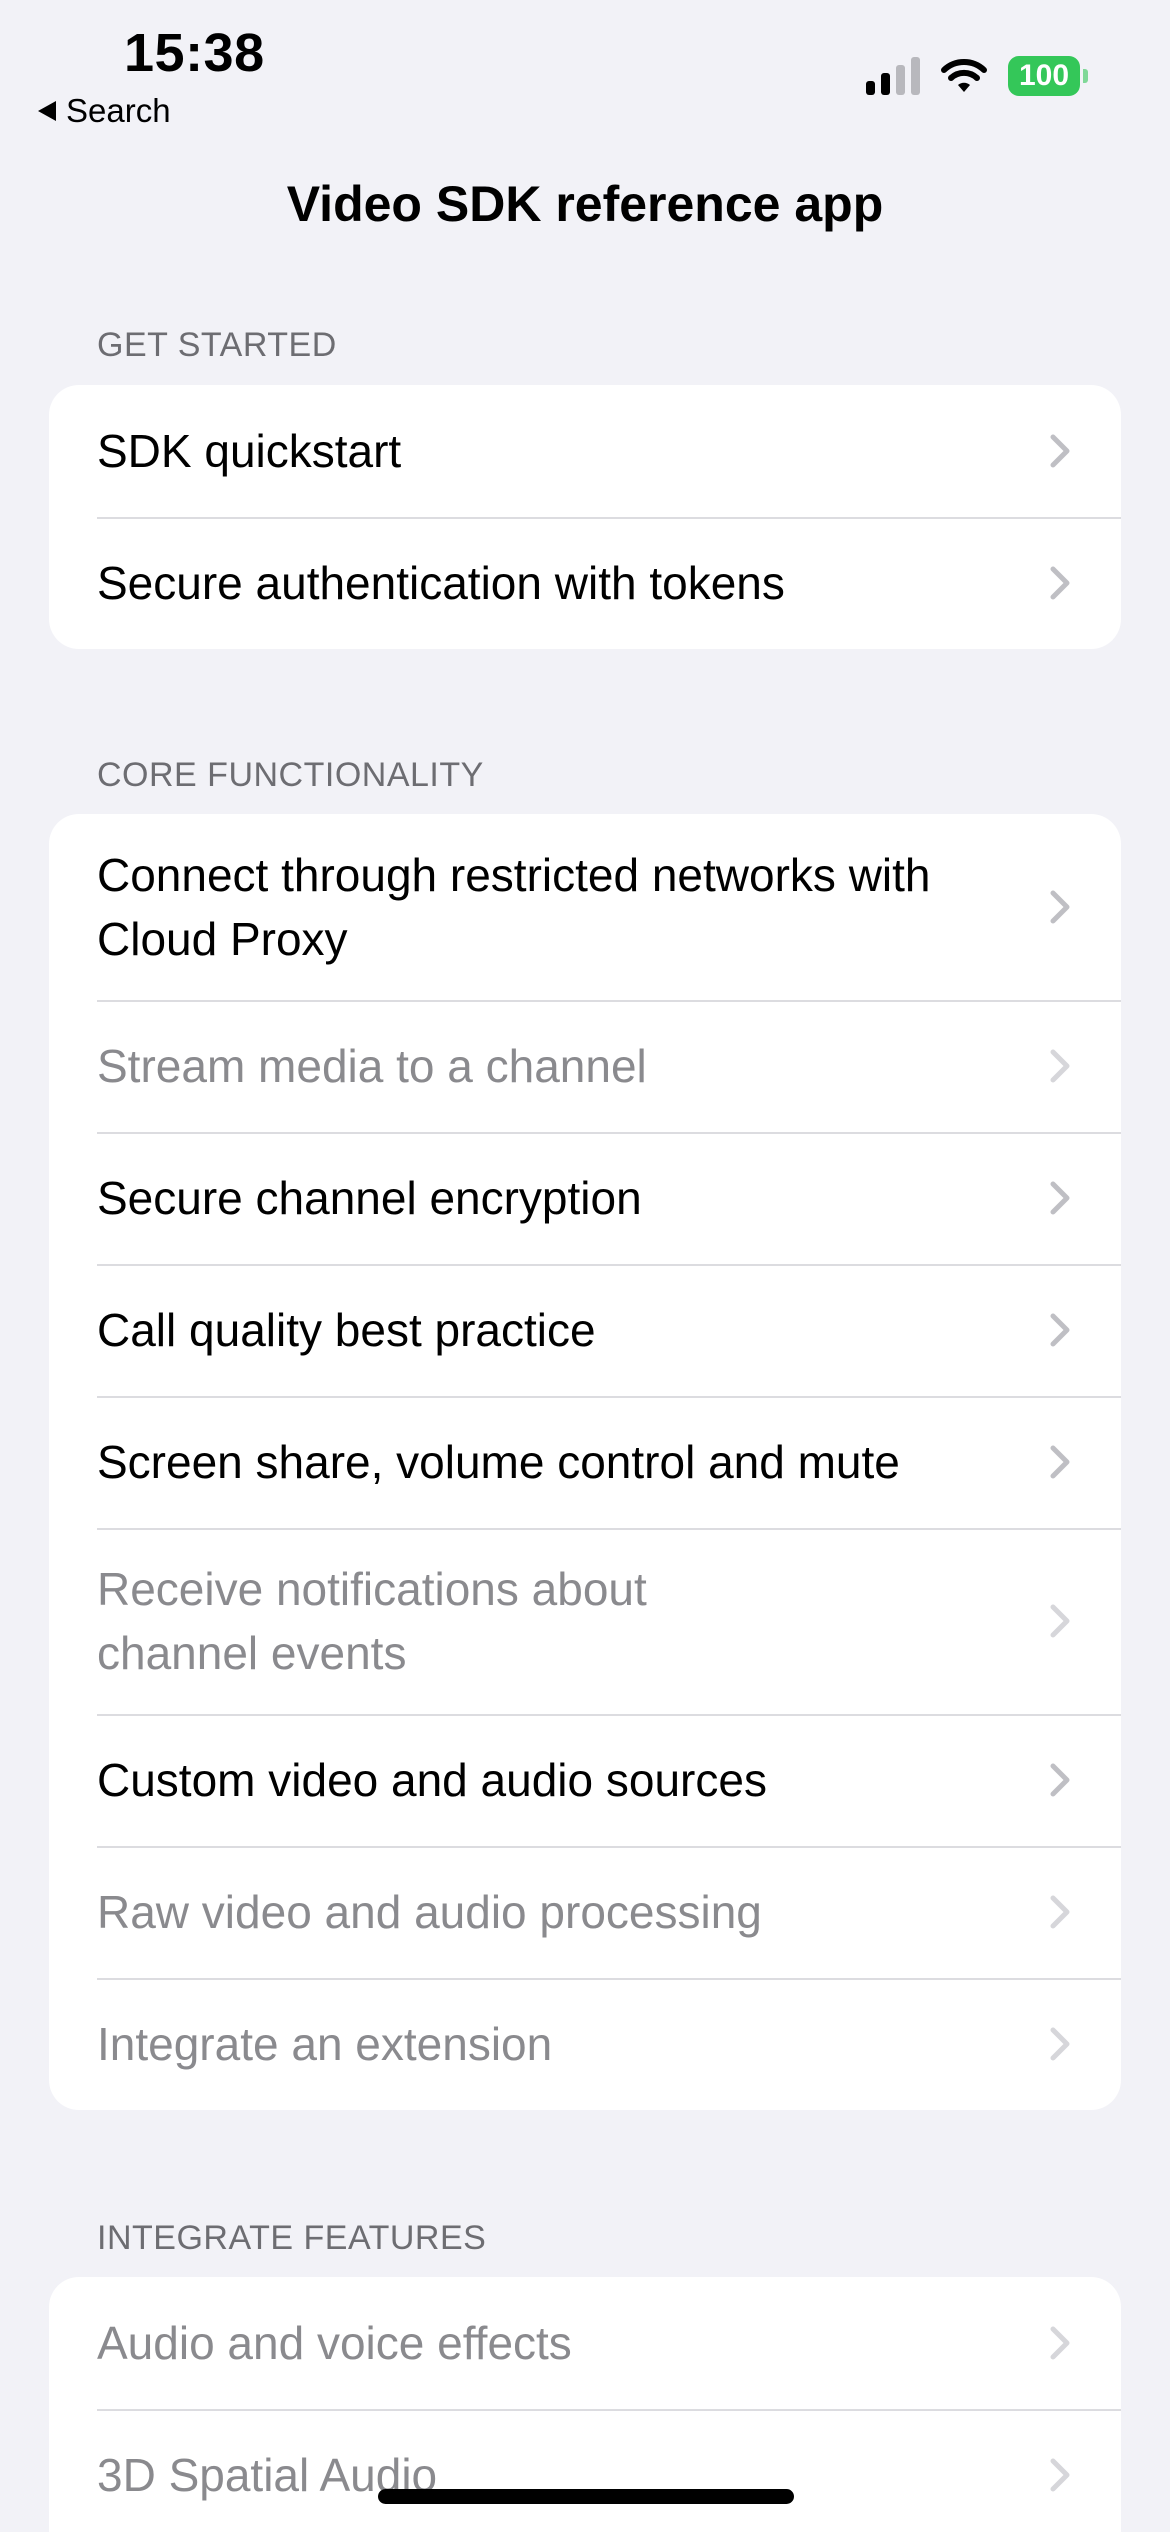 This screenshot has width=1170, height=2532. What do you see at coordinates (118, 110) in the screenshot?
I see `back-link-label: Search` at bounding box center [118, 110].